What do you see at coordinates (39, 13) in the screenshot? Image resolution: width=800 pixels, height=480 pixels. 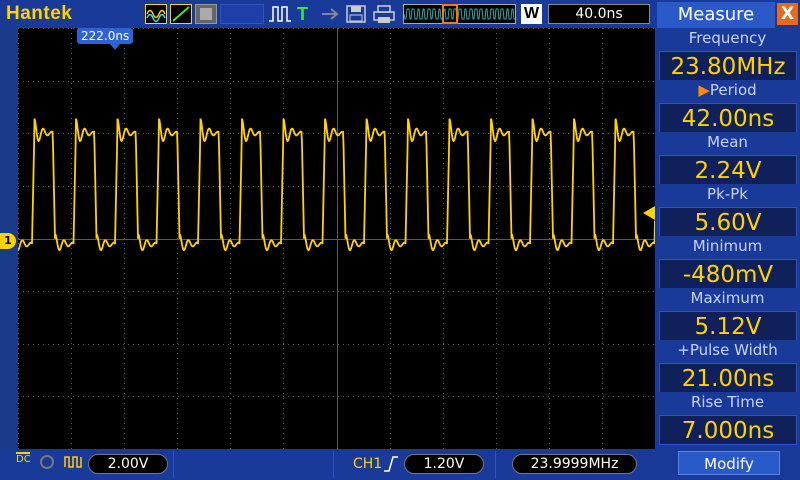 I see `brand-logo: Hantek` at bounding box center [39, 13].